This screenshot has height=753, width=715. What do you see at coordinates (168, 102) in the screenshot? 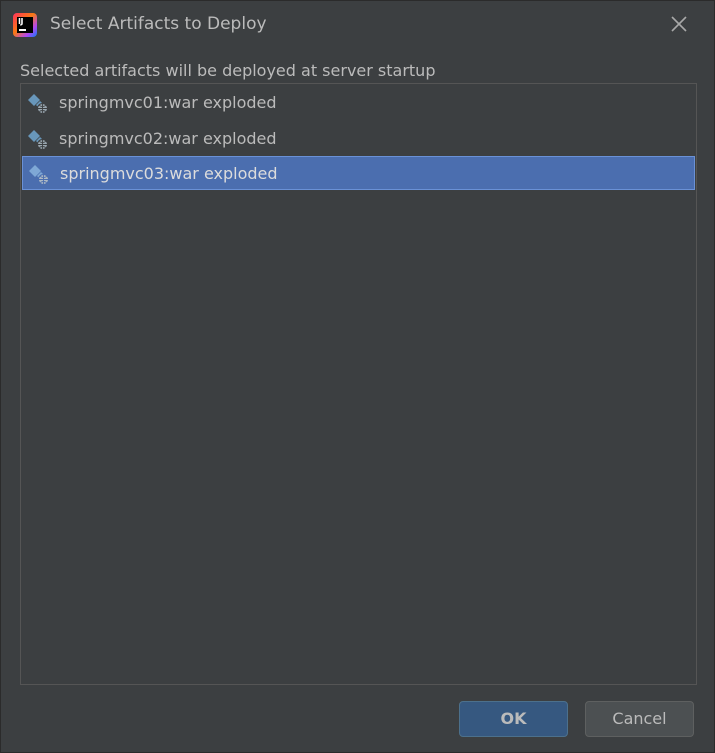
I see `artifact-label: springmvc01:war exploded` at bounding box center [168, 102].